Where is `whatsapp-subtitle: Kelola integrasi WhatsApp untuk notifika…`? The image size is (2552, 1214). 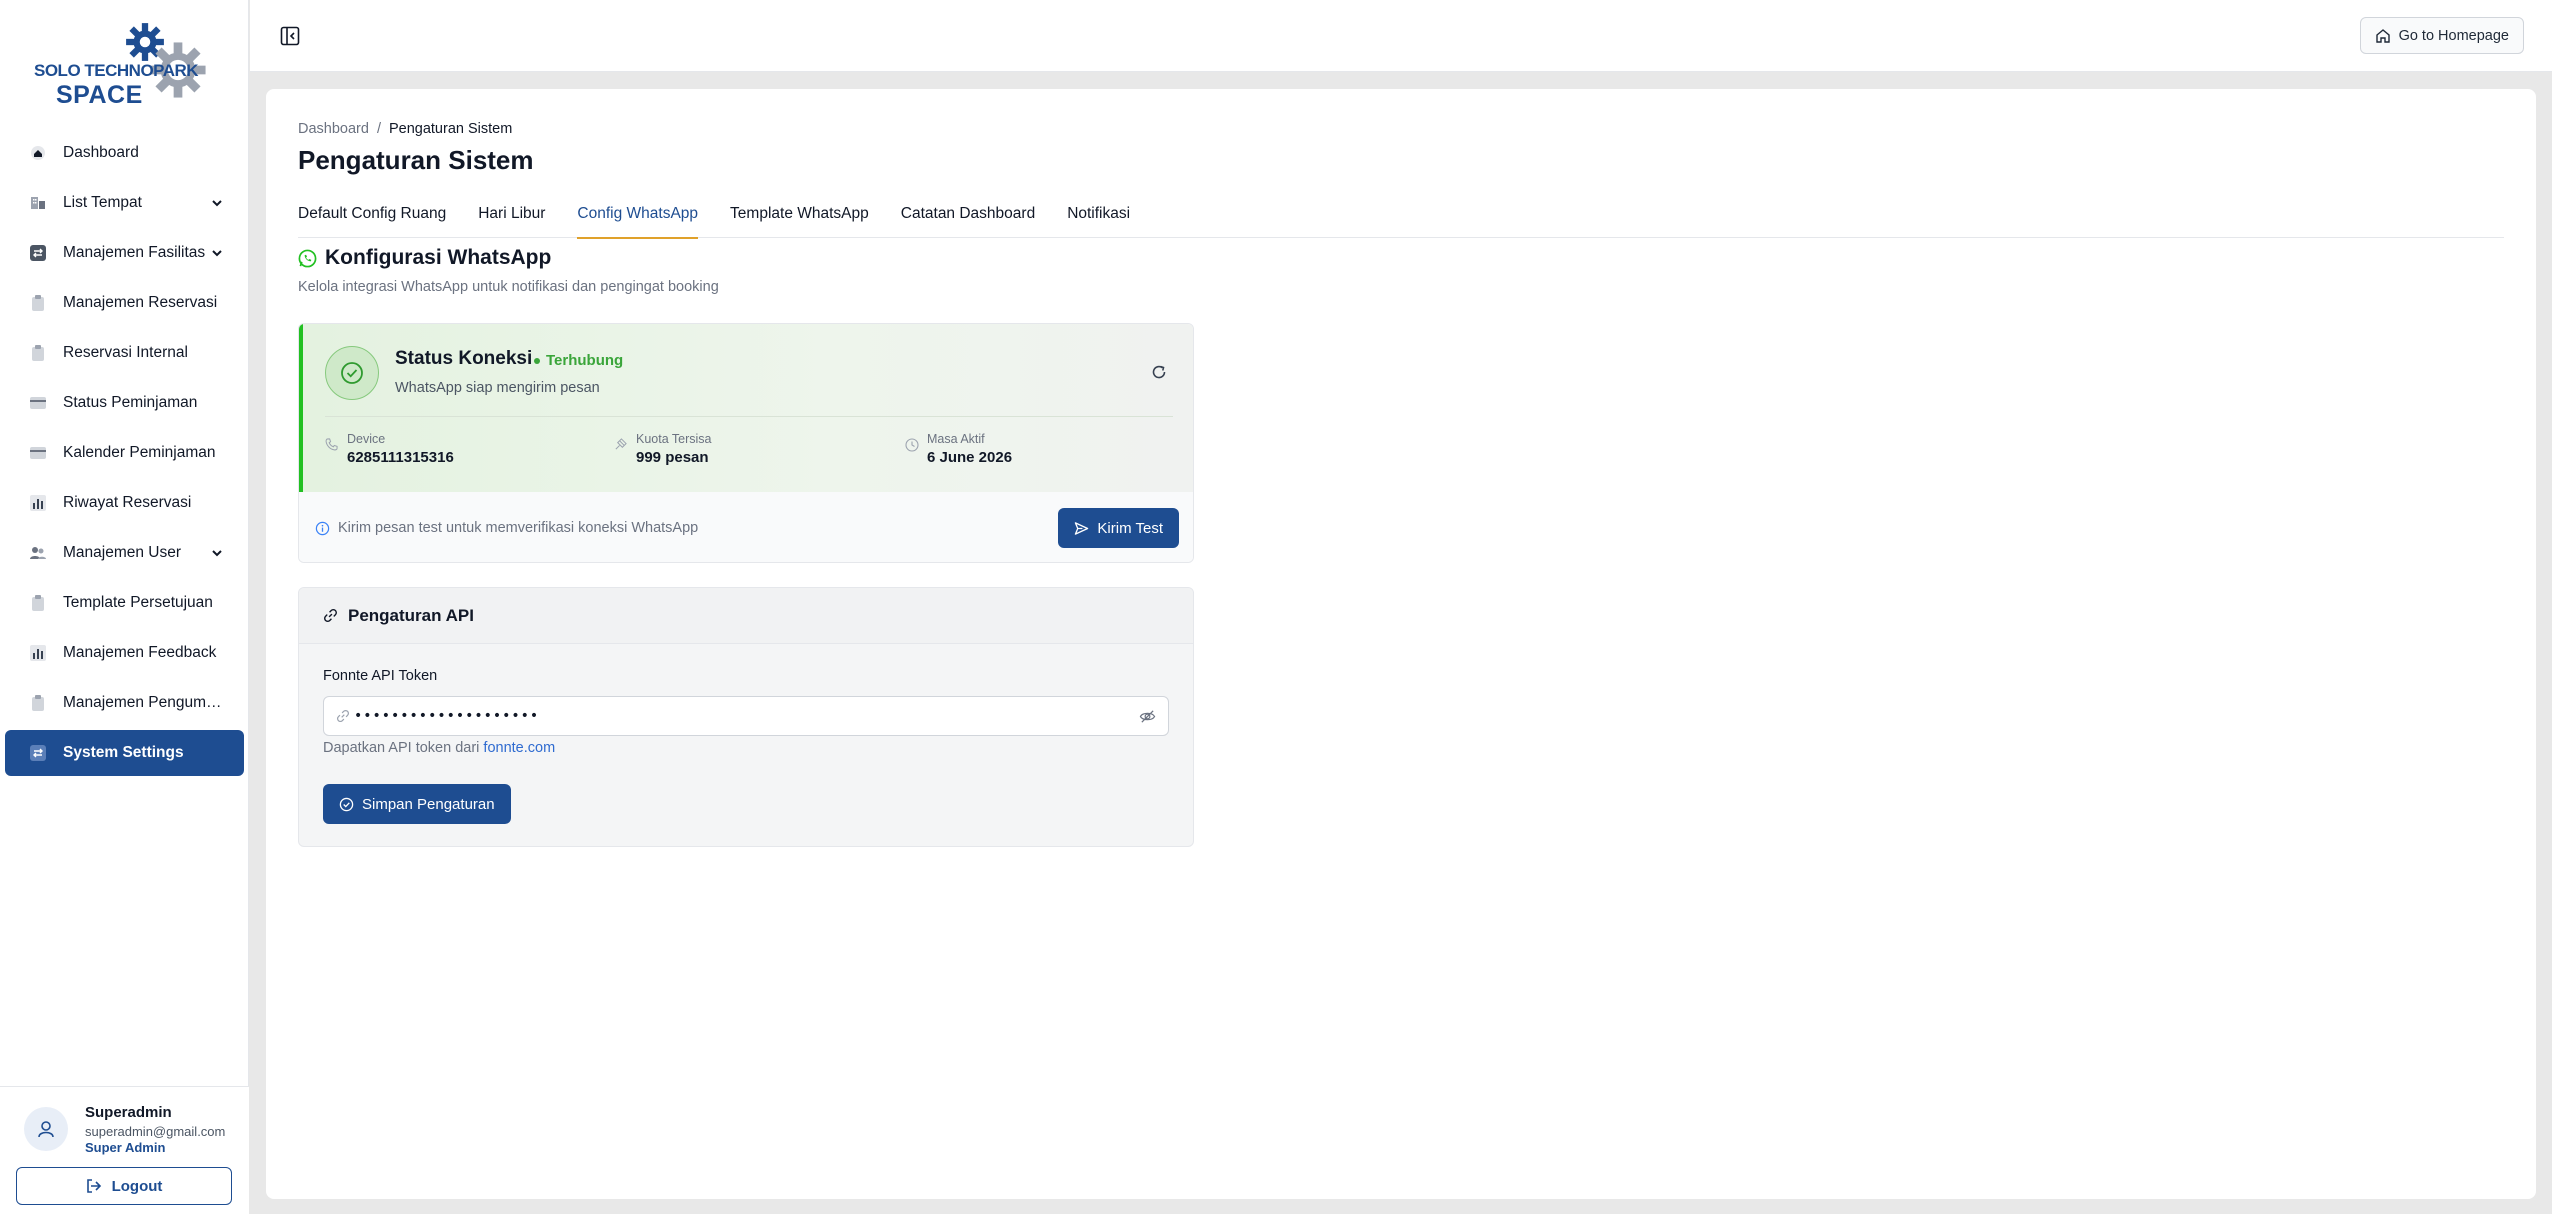 whatsapp-subtitle: Kelola integrasi WhatsApp untuk notifika… is located at coordinates (508, 287).